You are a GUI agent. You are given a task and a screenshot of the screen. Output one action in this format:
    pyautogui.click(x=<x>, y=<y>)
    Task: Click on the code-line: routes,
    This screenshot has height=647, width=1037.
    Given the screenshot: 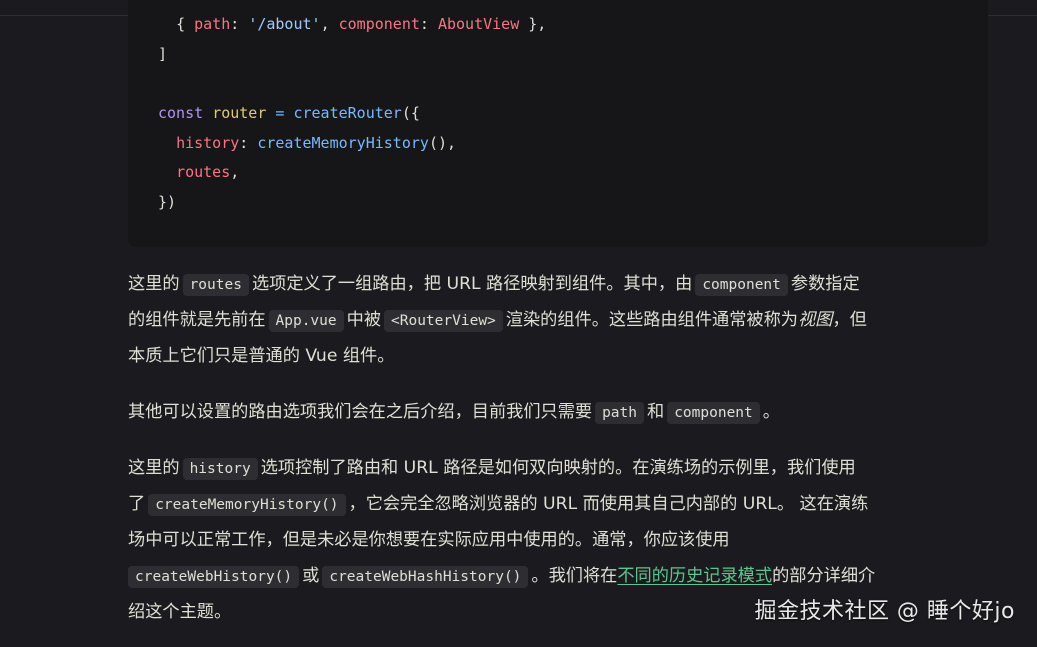 What is the action you would take?
    pyautogui.click(x=352, y=173)
    